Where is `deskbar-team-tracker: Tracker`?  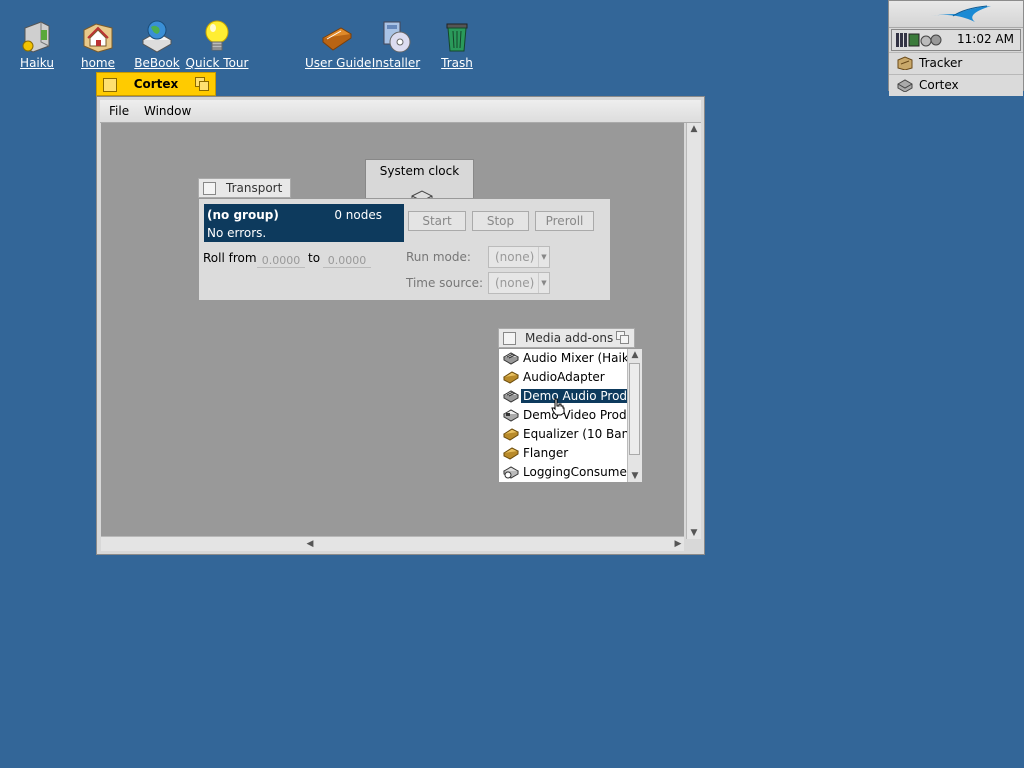
deskbar-team-tracker: Tracker is located at coordinates (956, 63).